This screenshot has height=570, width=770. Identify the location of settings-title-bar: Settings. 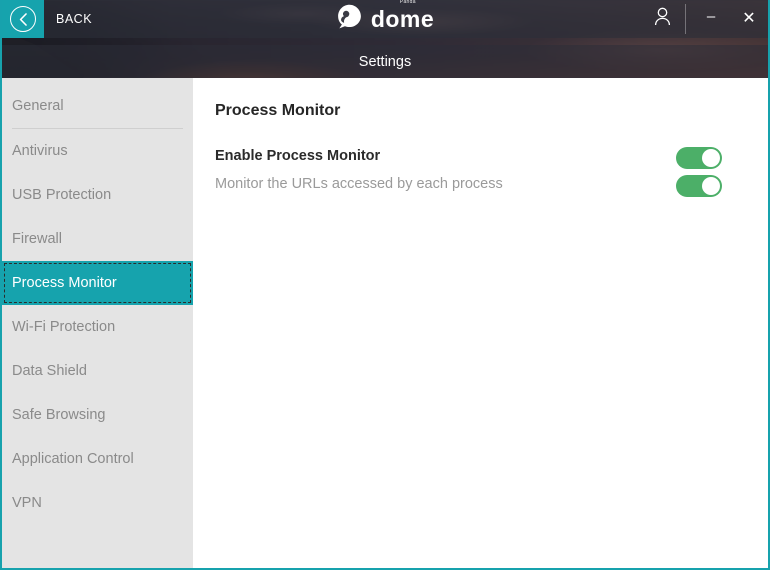
(385, 61).